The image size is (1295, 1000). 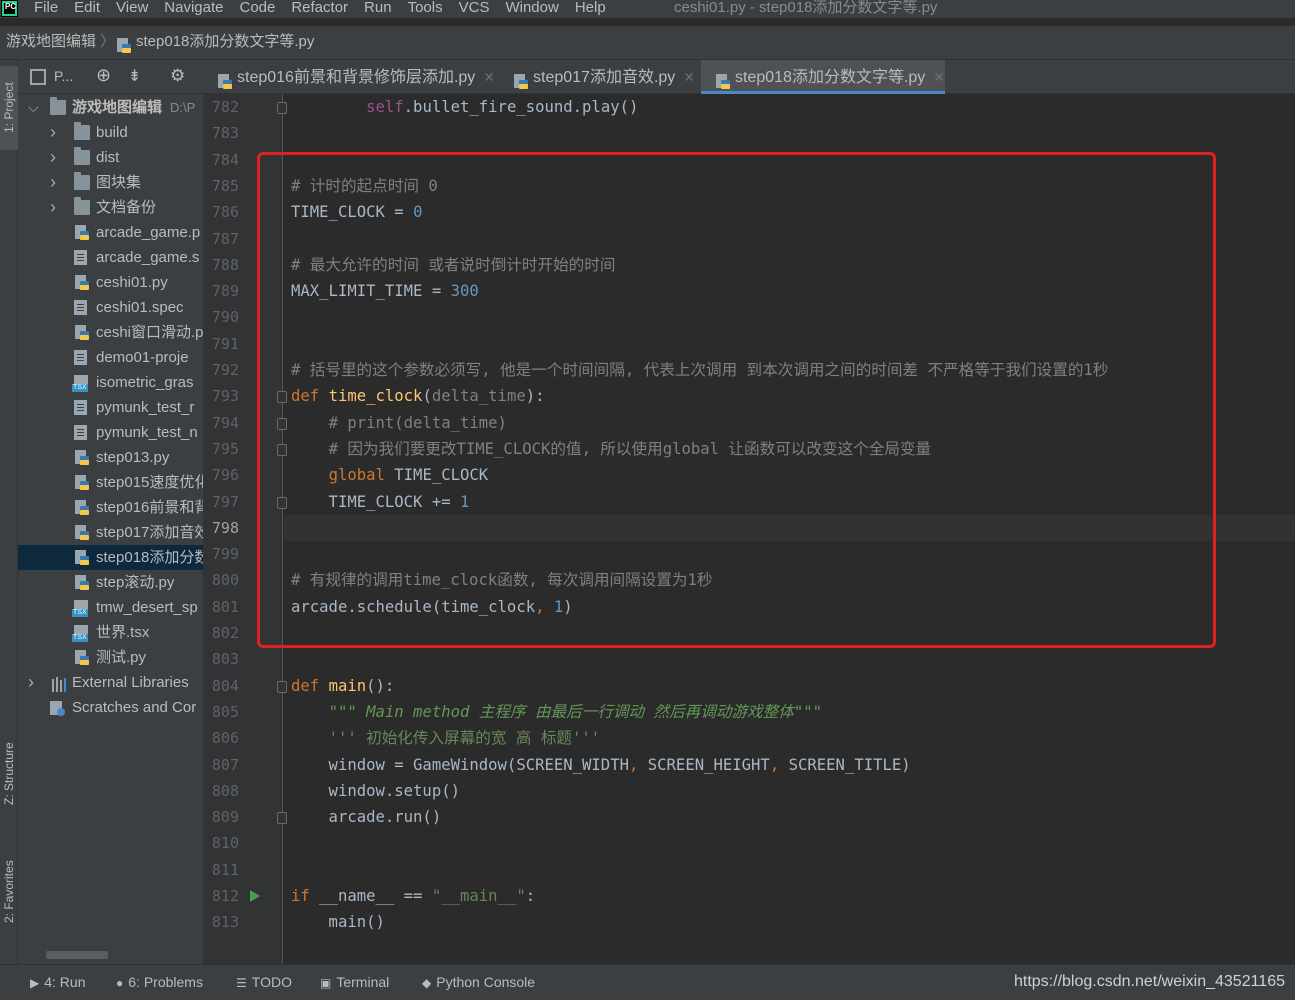 I want to click on breadcrumb-file: step018添加分数文字等.py, so click(x=225, y=42).